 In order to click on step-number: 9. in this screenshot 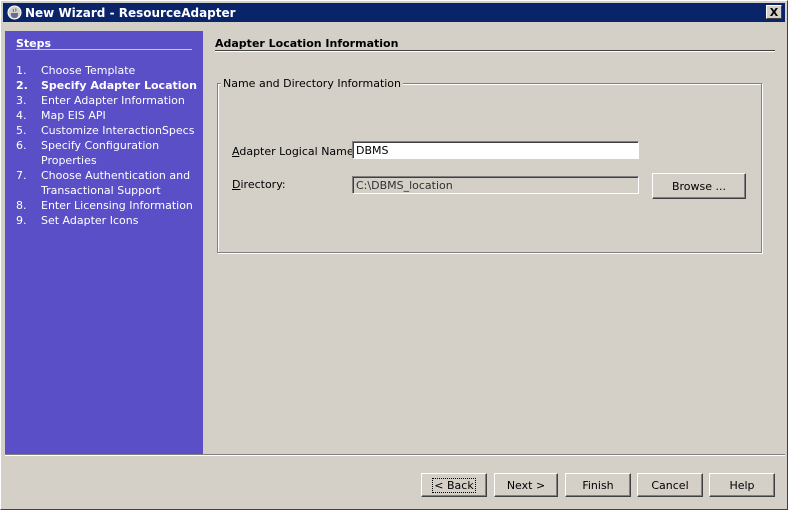, I will do `click(21, 220)`.